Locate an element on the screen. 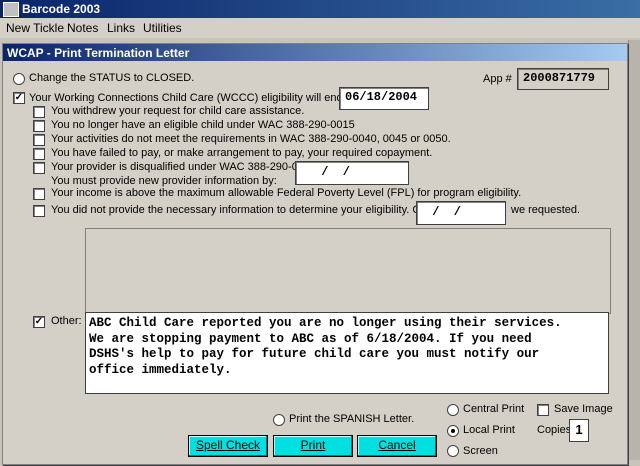 This screenshot has height=466, width=640. change-status-label: Change the STATUS to CLOSED. is located at coordinates (112, 78).